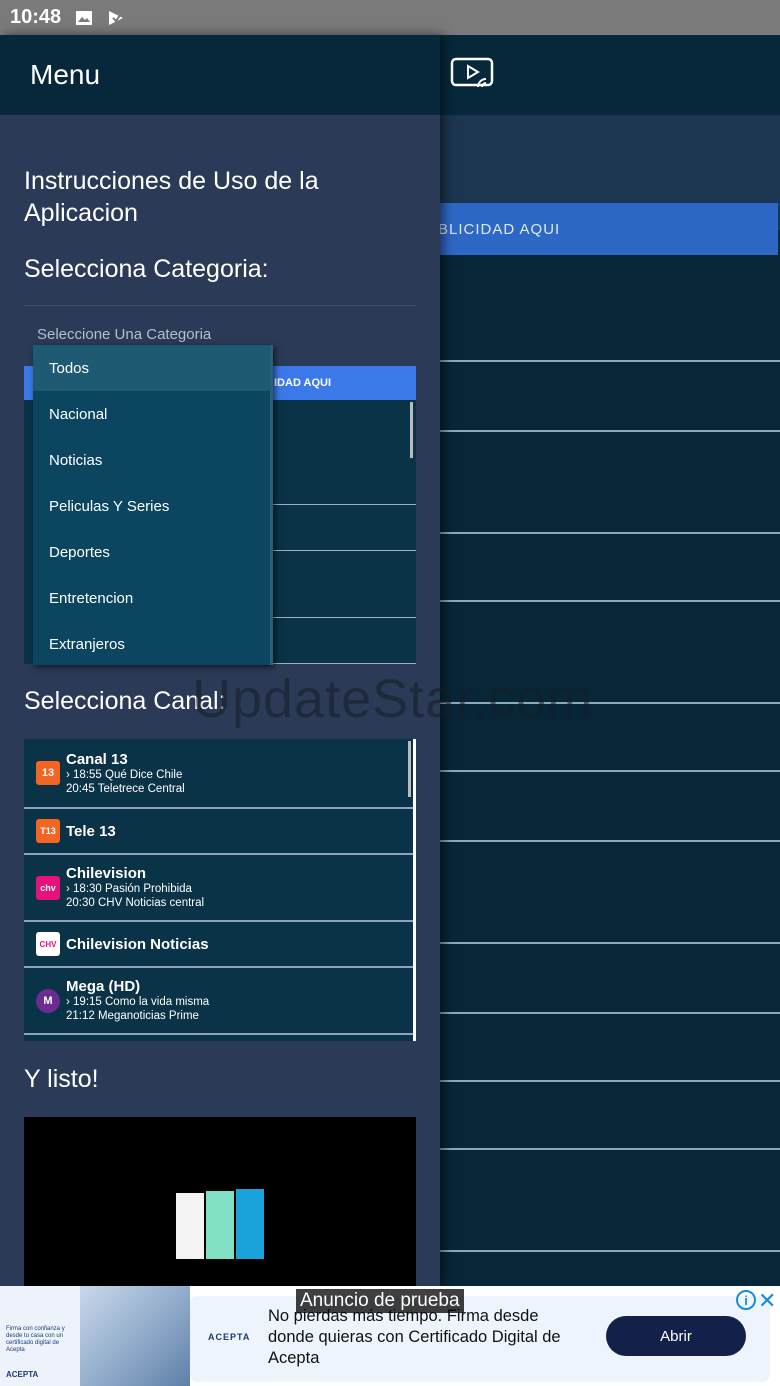 This screenshot has height=1386, width=780. Describe the element at coordinates (218, 945) in the screenshot. I see `channel-row: CHV Chilevision Noticias` at that location.